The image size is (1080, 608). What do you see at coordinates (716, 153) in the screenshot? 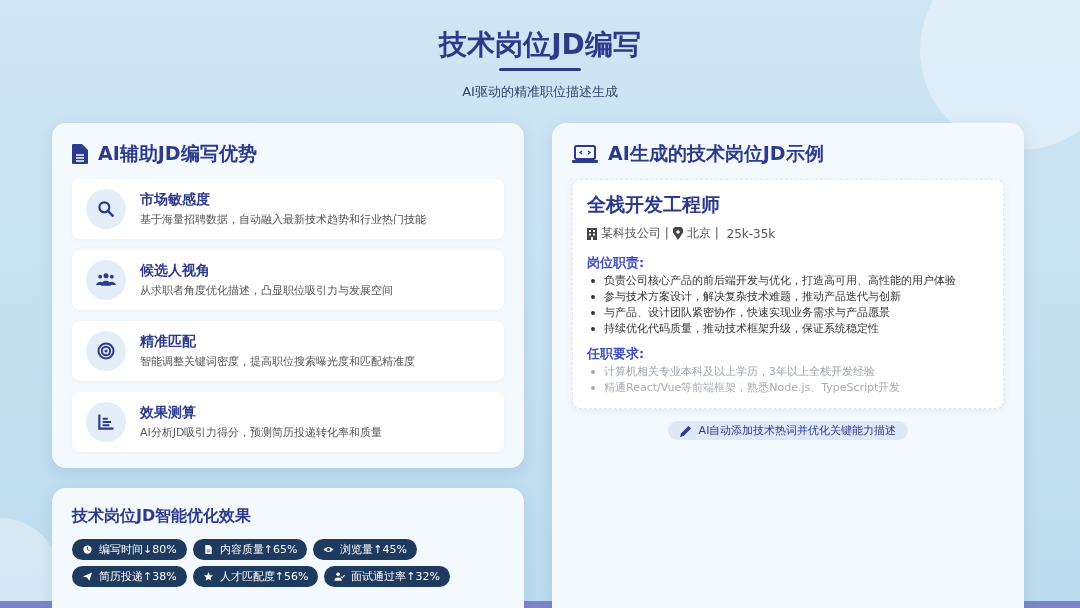
I see `card-title: AI生成的技术岗位JD示例` at bounding box center [716, 153].